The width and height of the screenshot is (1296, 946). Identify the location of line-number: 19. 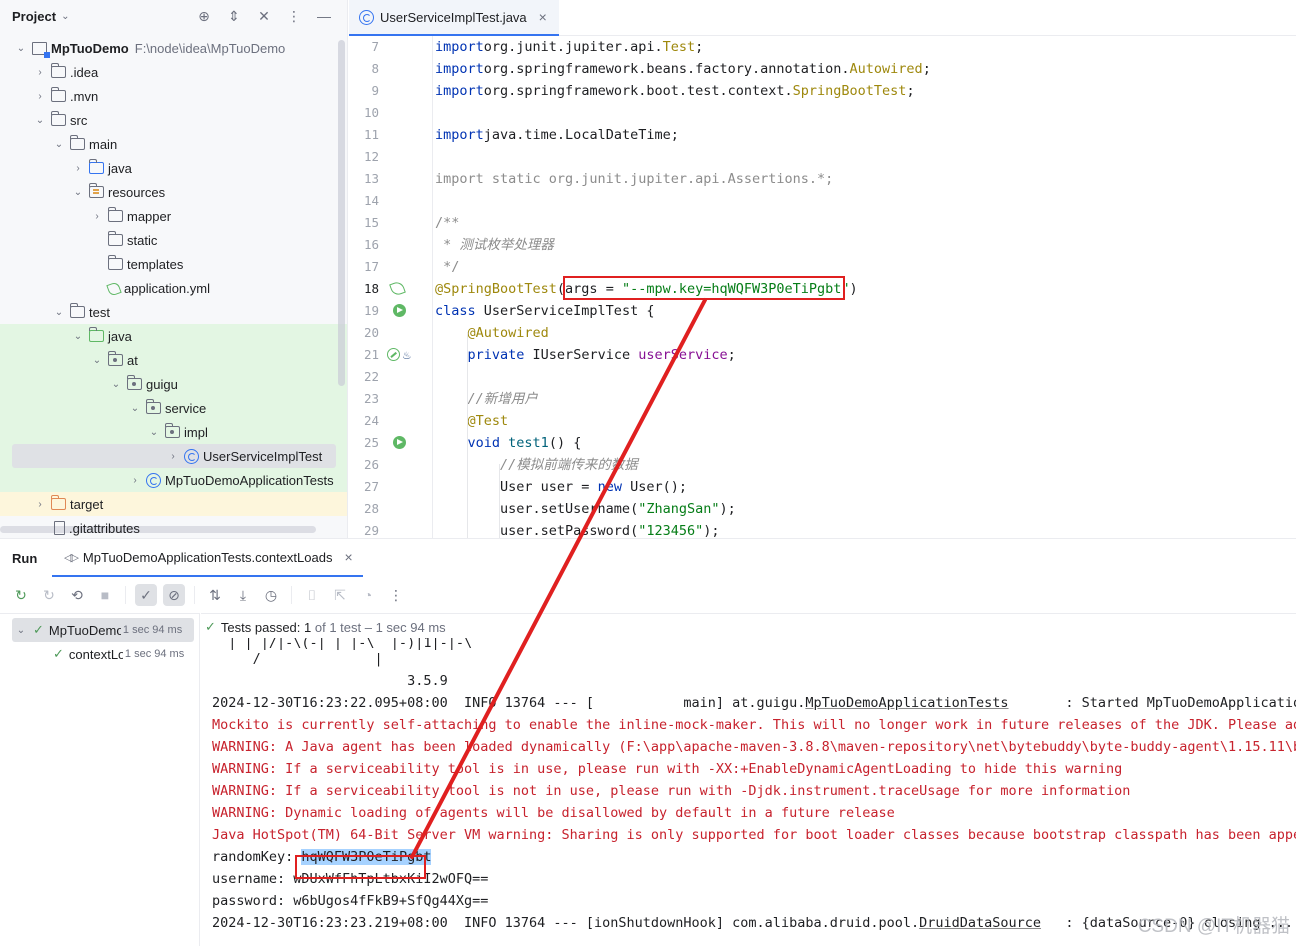
(371, 310).